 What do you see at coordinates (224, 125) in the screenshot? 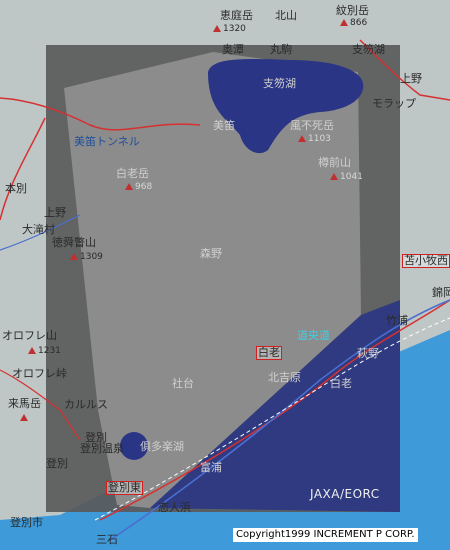
I see `label-bifu: 美笛` at bounding box center [224, 125].